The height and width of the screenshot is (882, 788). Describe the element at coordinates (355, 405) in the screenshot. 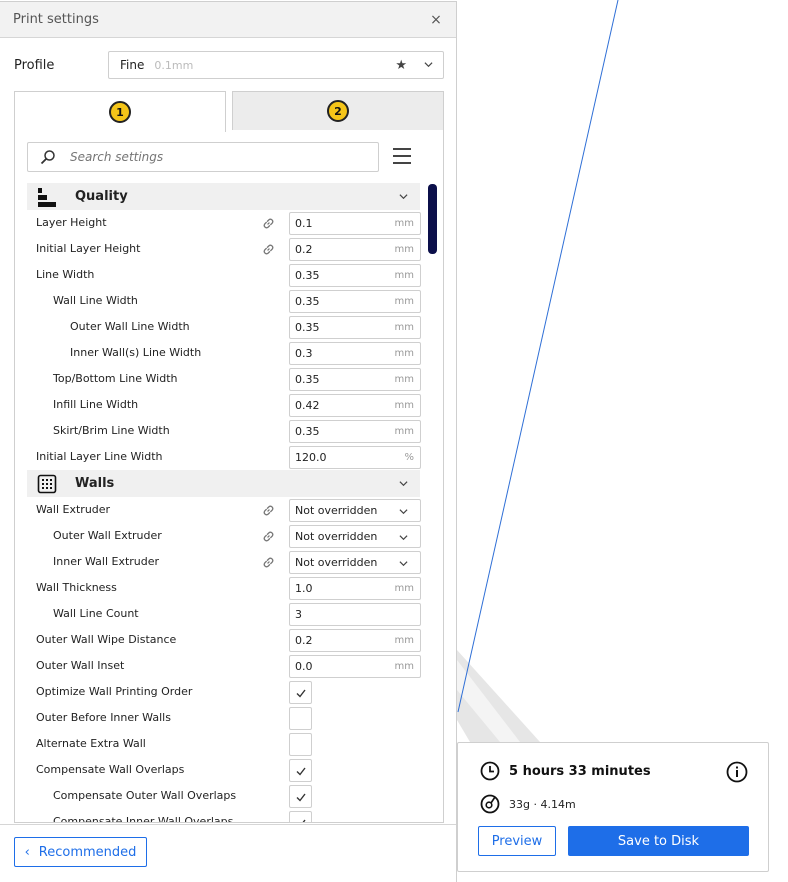

I see `infill-line-width-field: 0.42 mm` at that location.